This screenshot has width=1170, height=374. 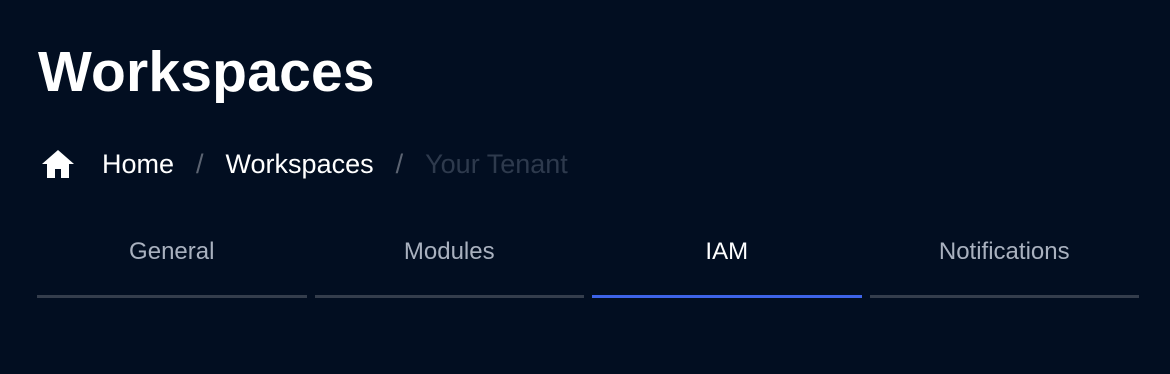 What do you see at coordinates (58, 164) in the screenshot?
I see `home-icon` at bounding box center [58, 164].